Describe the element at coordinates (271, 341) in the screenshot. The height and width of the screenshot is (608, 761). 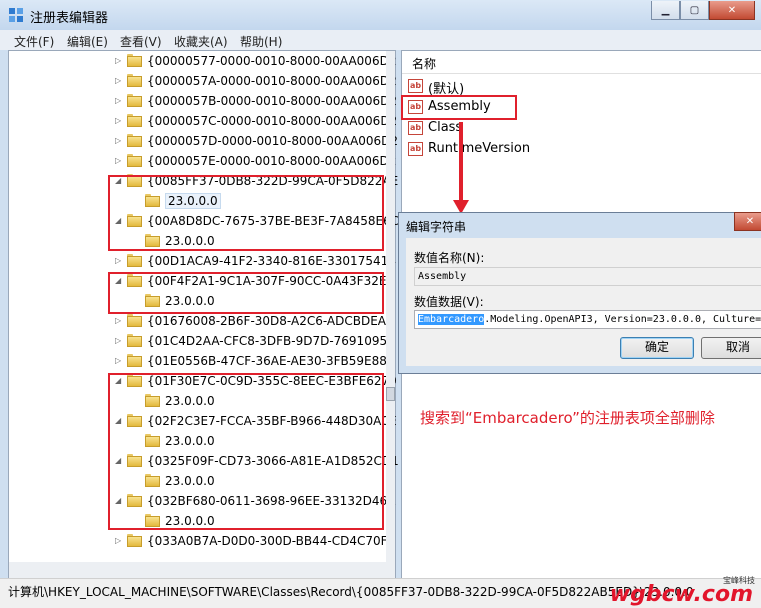
I see `tree-item-label: {01C4D2AA-CFC8-3DFB-9D7D-76910957` at that location.